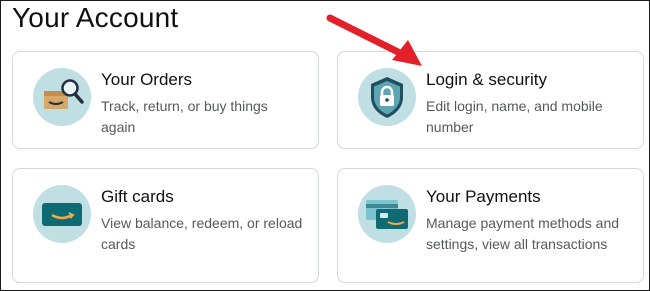 Image resolution: width=650 pixels, height=291 pixels. Describe the element at coordinates (62, 97) in the screenshot. I see `orders-box-magnifier-icon` at that location.